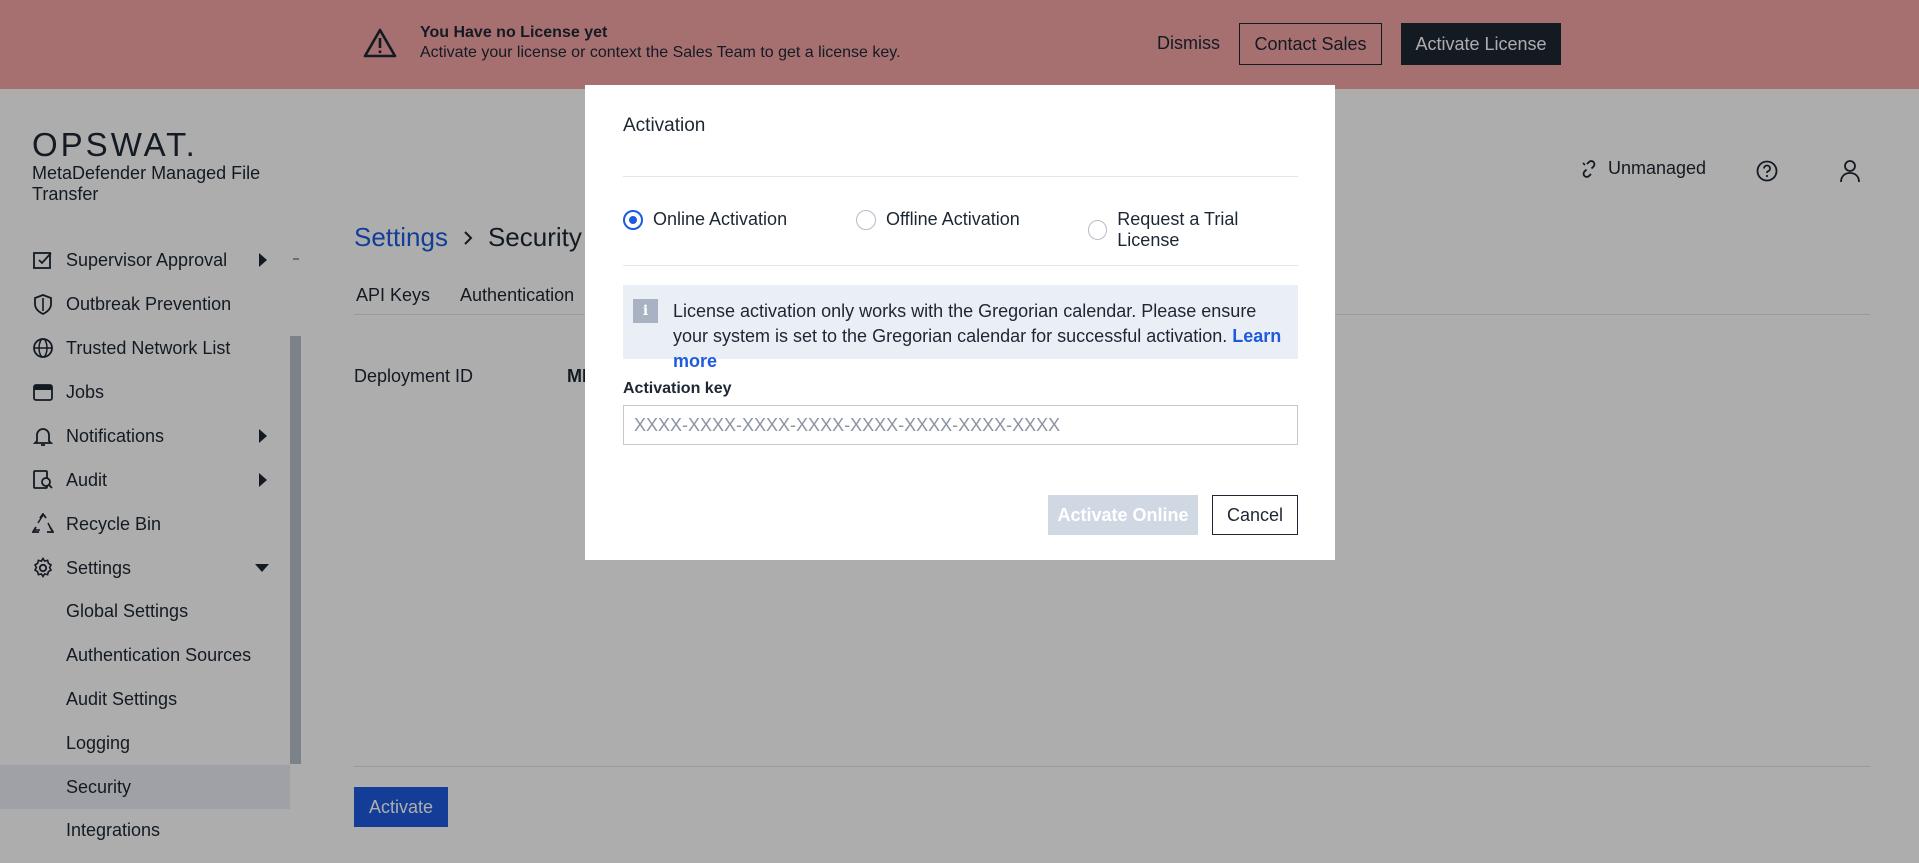 Image resolution: width=1919 pixels, height=863 pixels. I want to click on dialog-title: Activation, so click(664, 125).